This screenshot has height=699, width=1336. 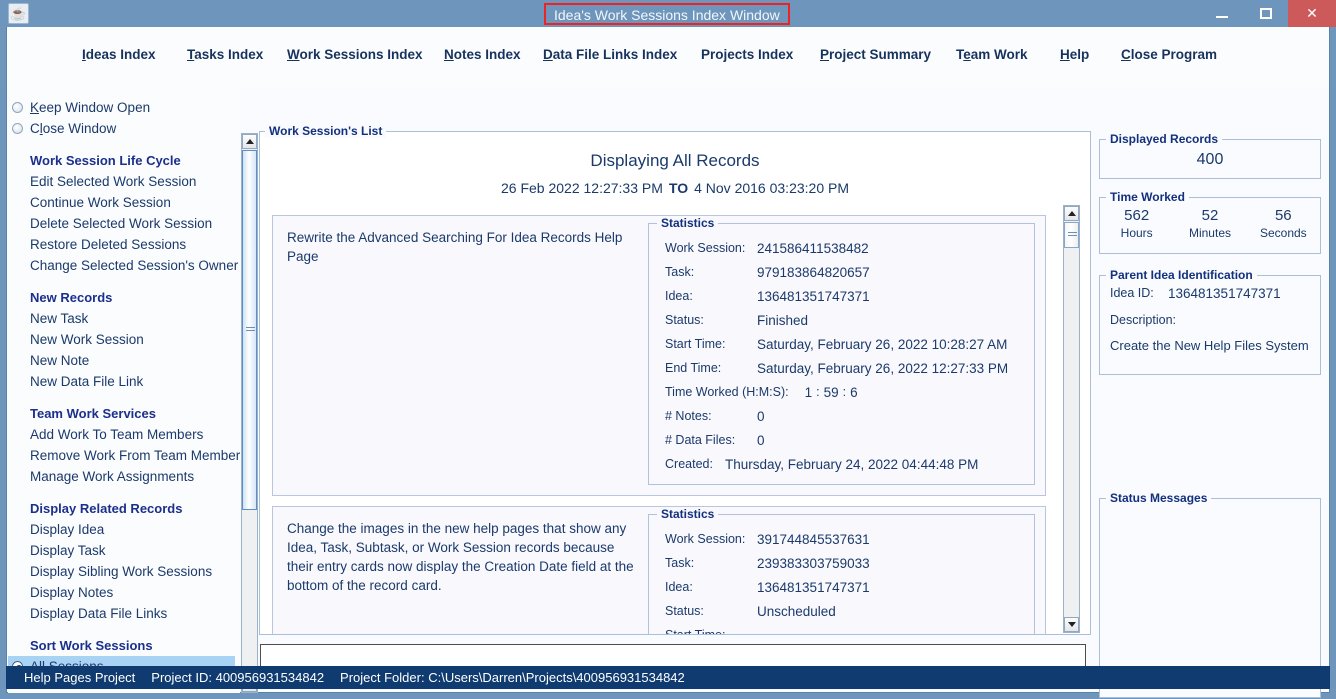 I want to click on sidebar-item-display-idea: Display Idea, so click(x=124, y=529).